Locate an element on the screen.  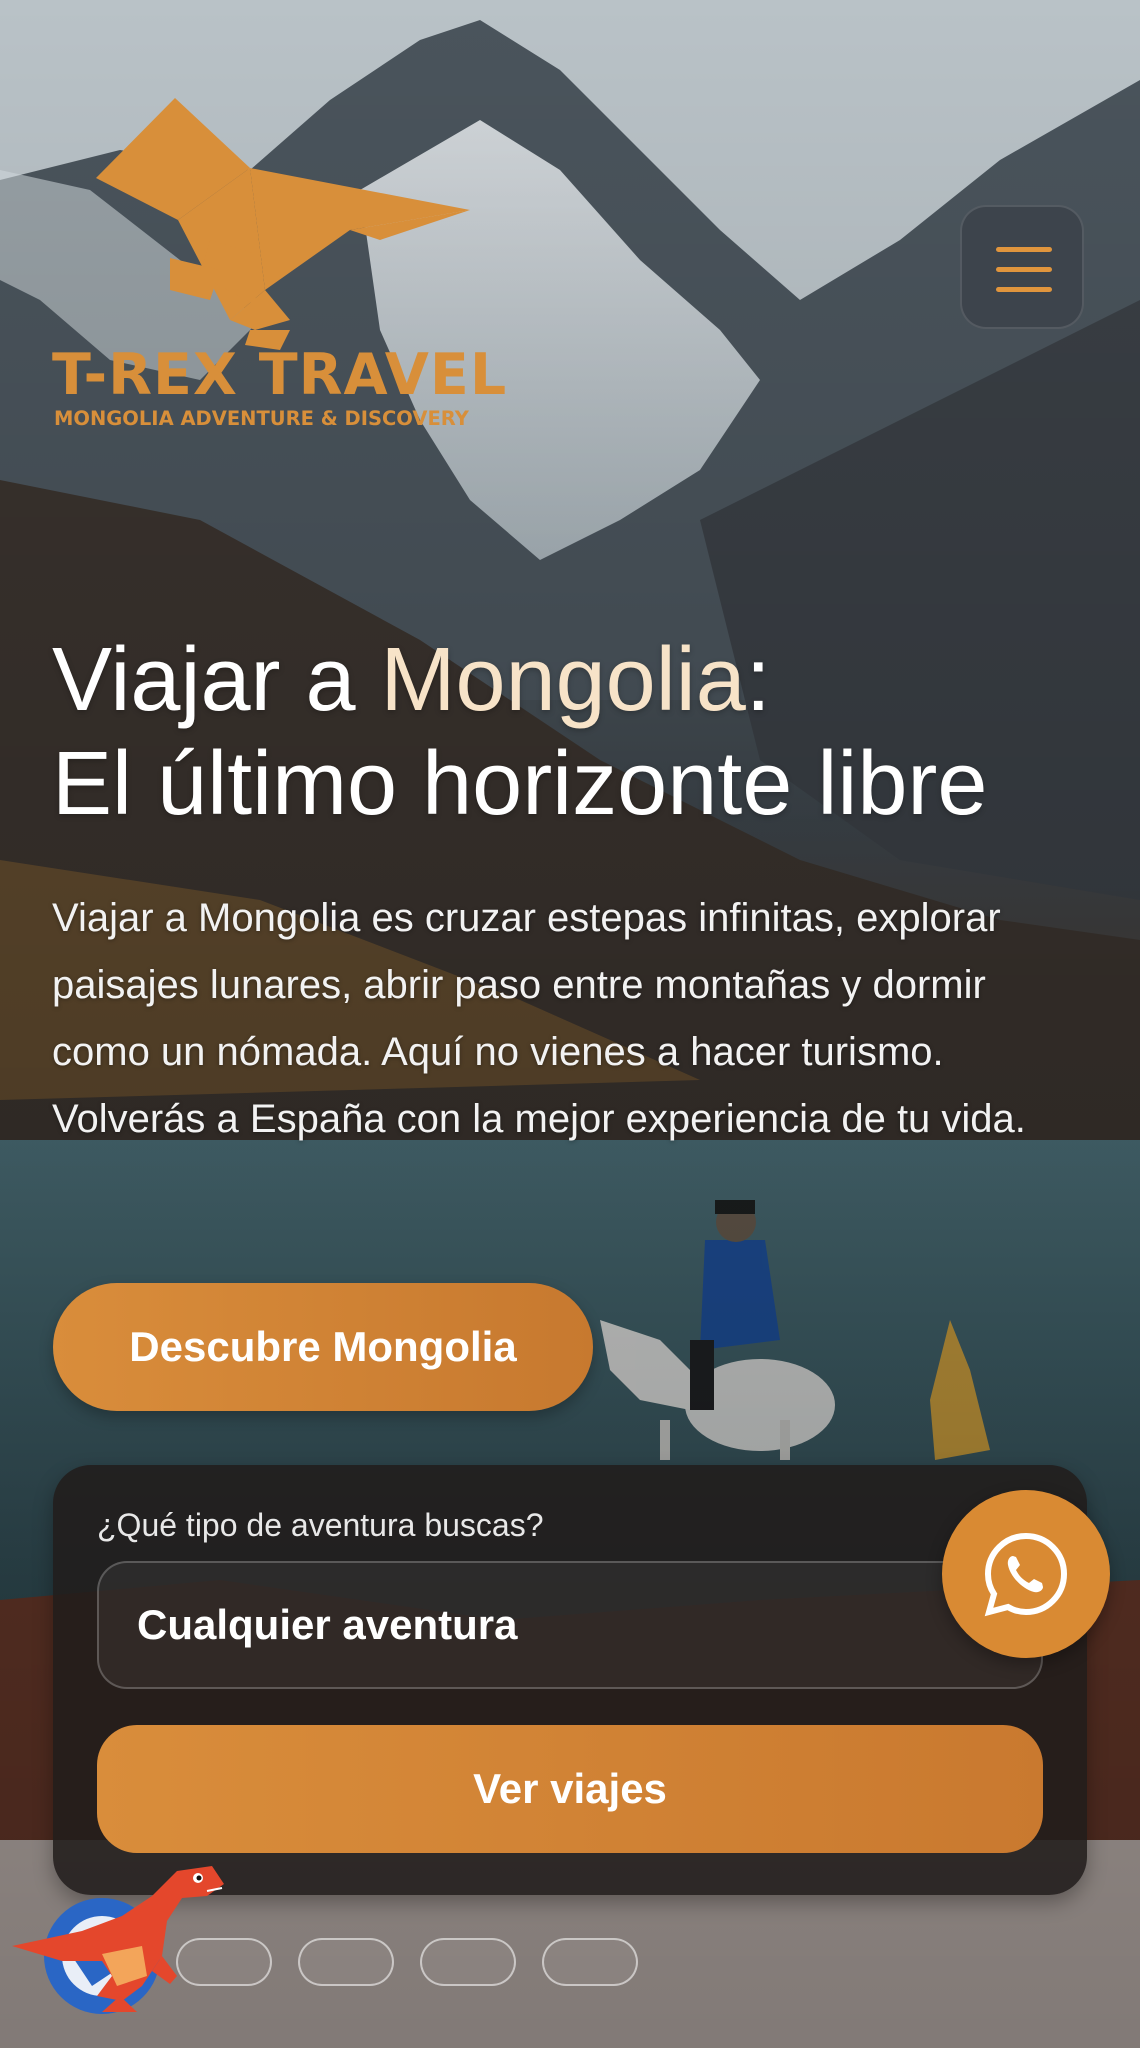
brand-tagline: MONGOLIA ADVENTURE & DISCOVERY is located at coordinates (261, 418).